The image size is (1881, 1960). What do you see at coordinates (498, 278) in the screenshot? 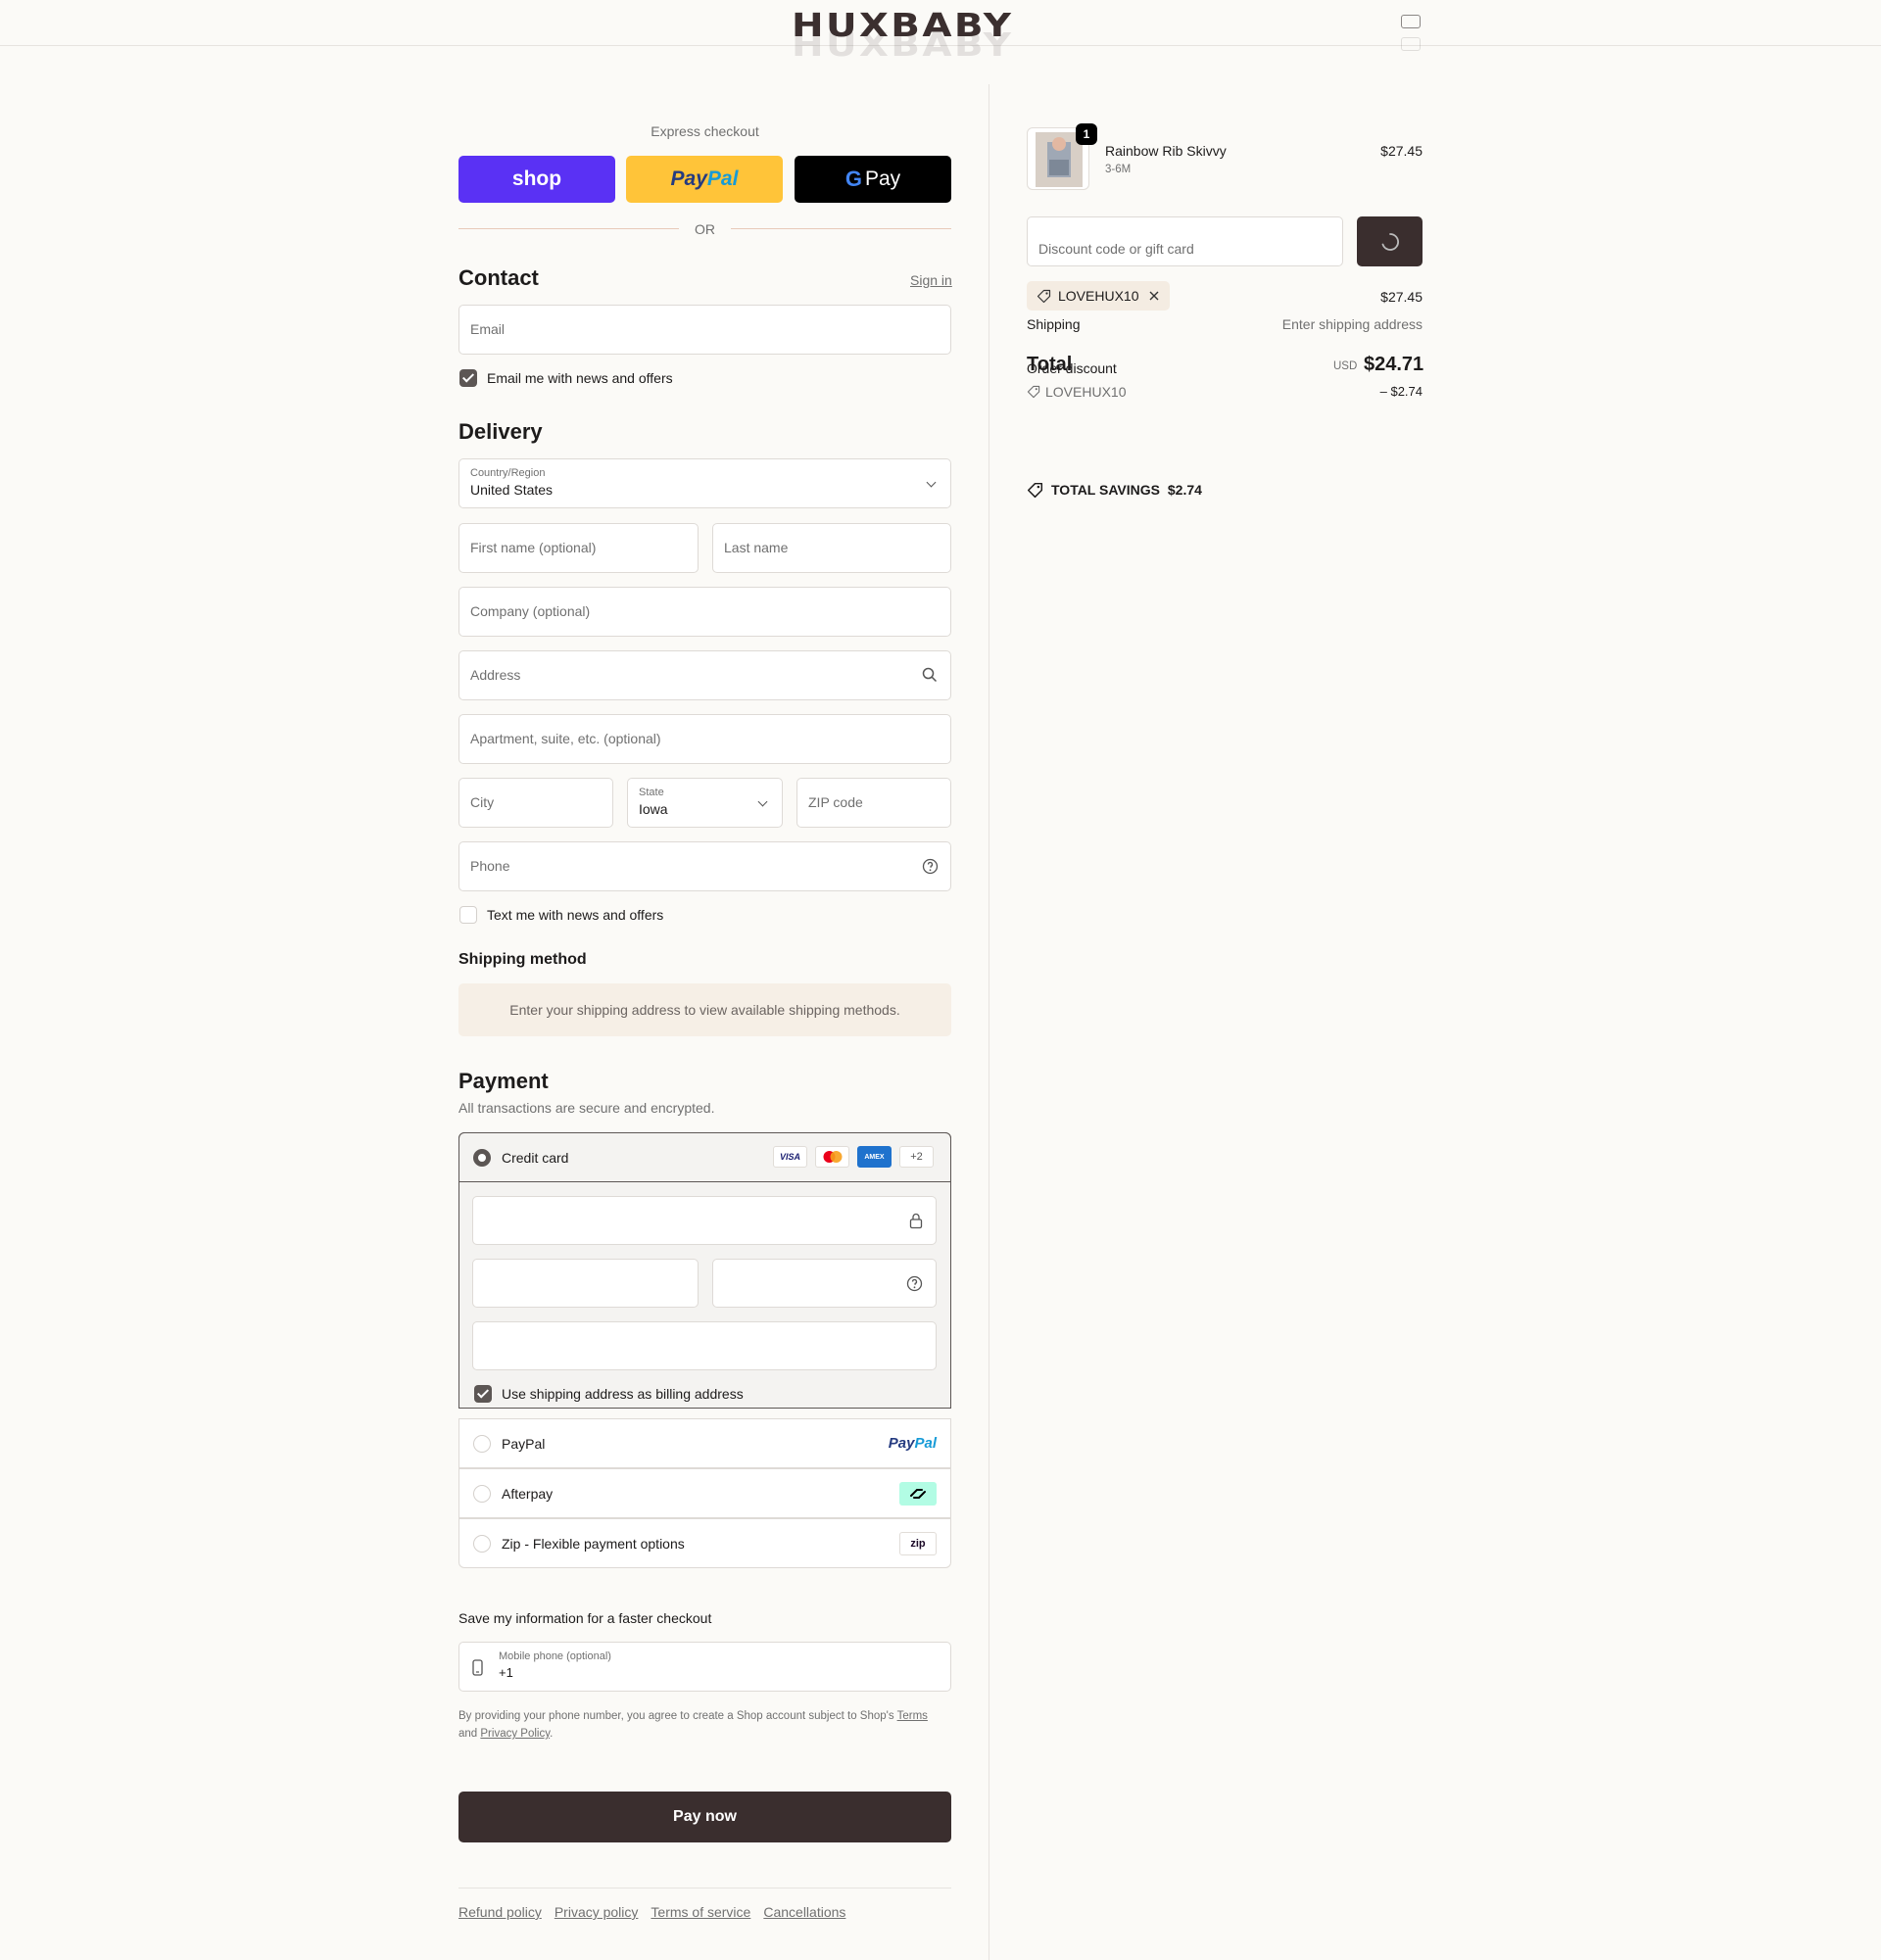
I see `contact-heading: Contact` at bounding box center [498, 278].